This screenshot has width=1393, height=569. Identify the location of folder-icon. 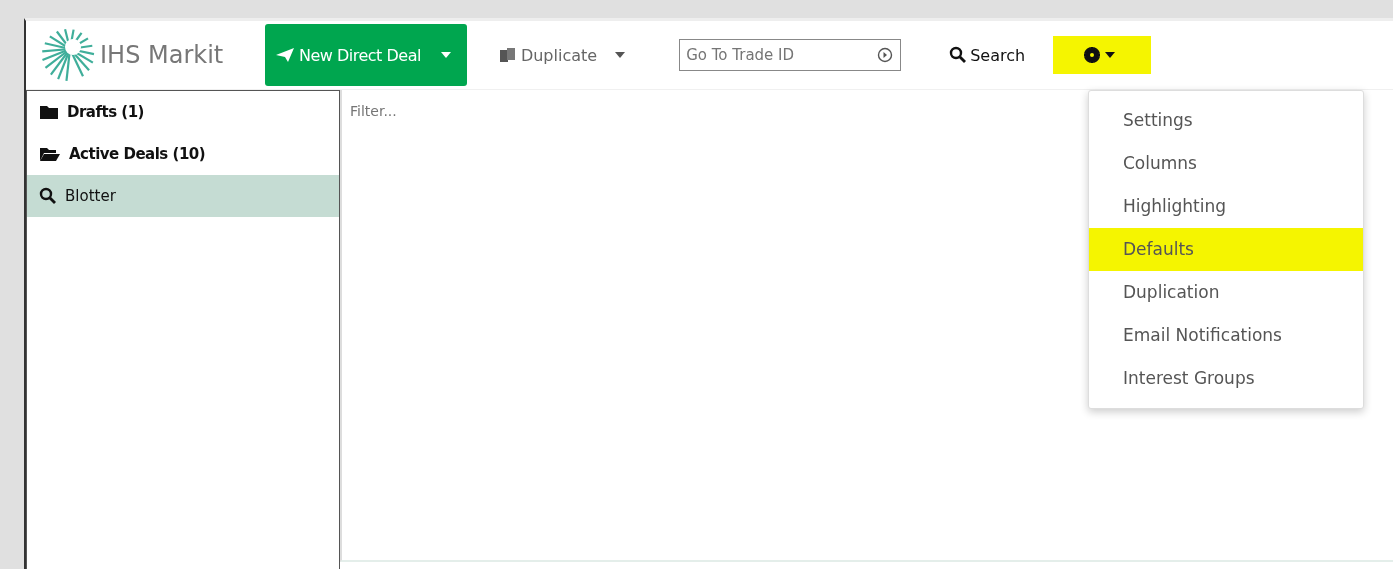
(49, 112).